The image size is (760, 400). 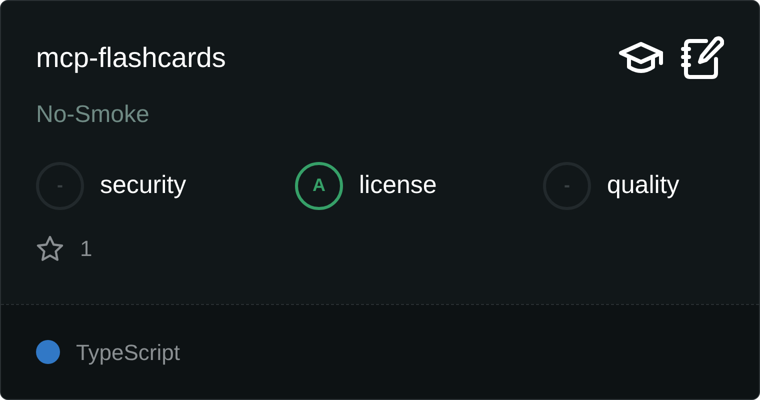 What do you see at coordinates (131, 58) in the screenshot?
I see `repo-title: mcp-flashcards` at bounding box center [131, 58].